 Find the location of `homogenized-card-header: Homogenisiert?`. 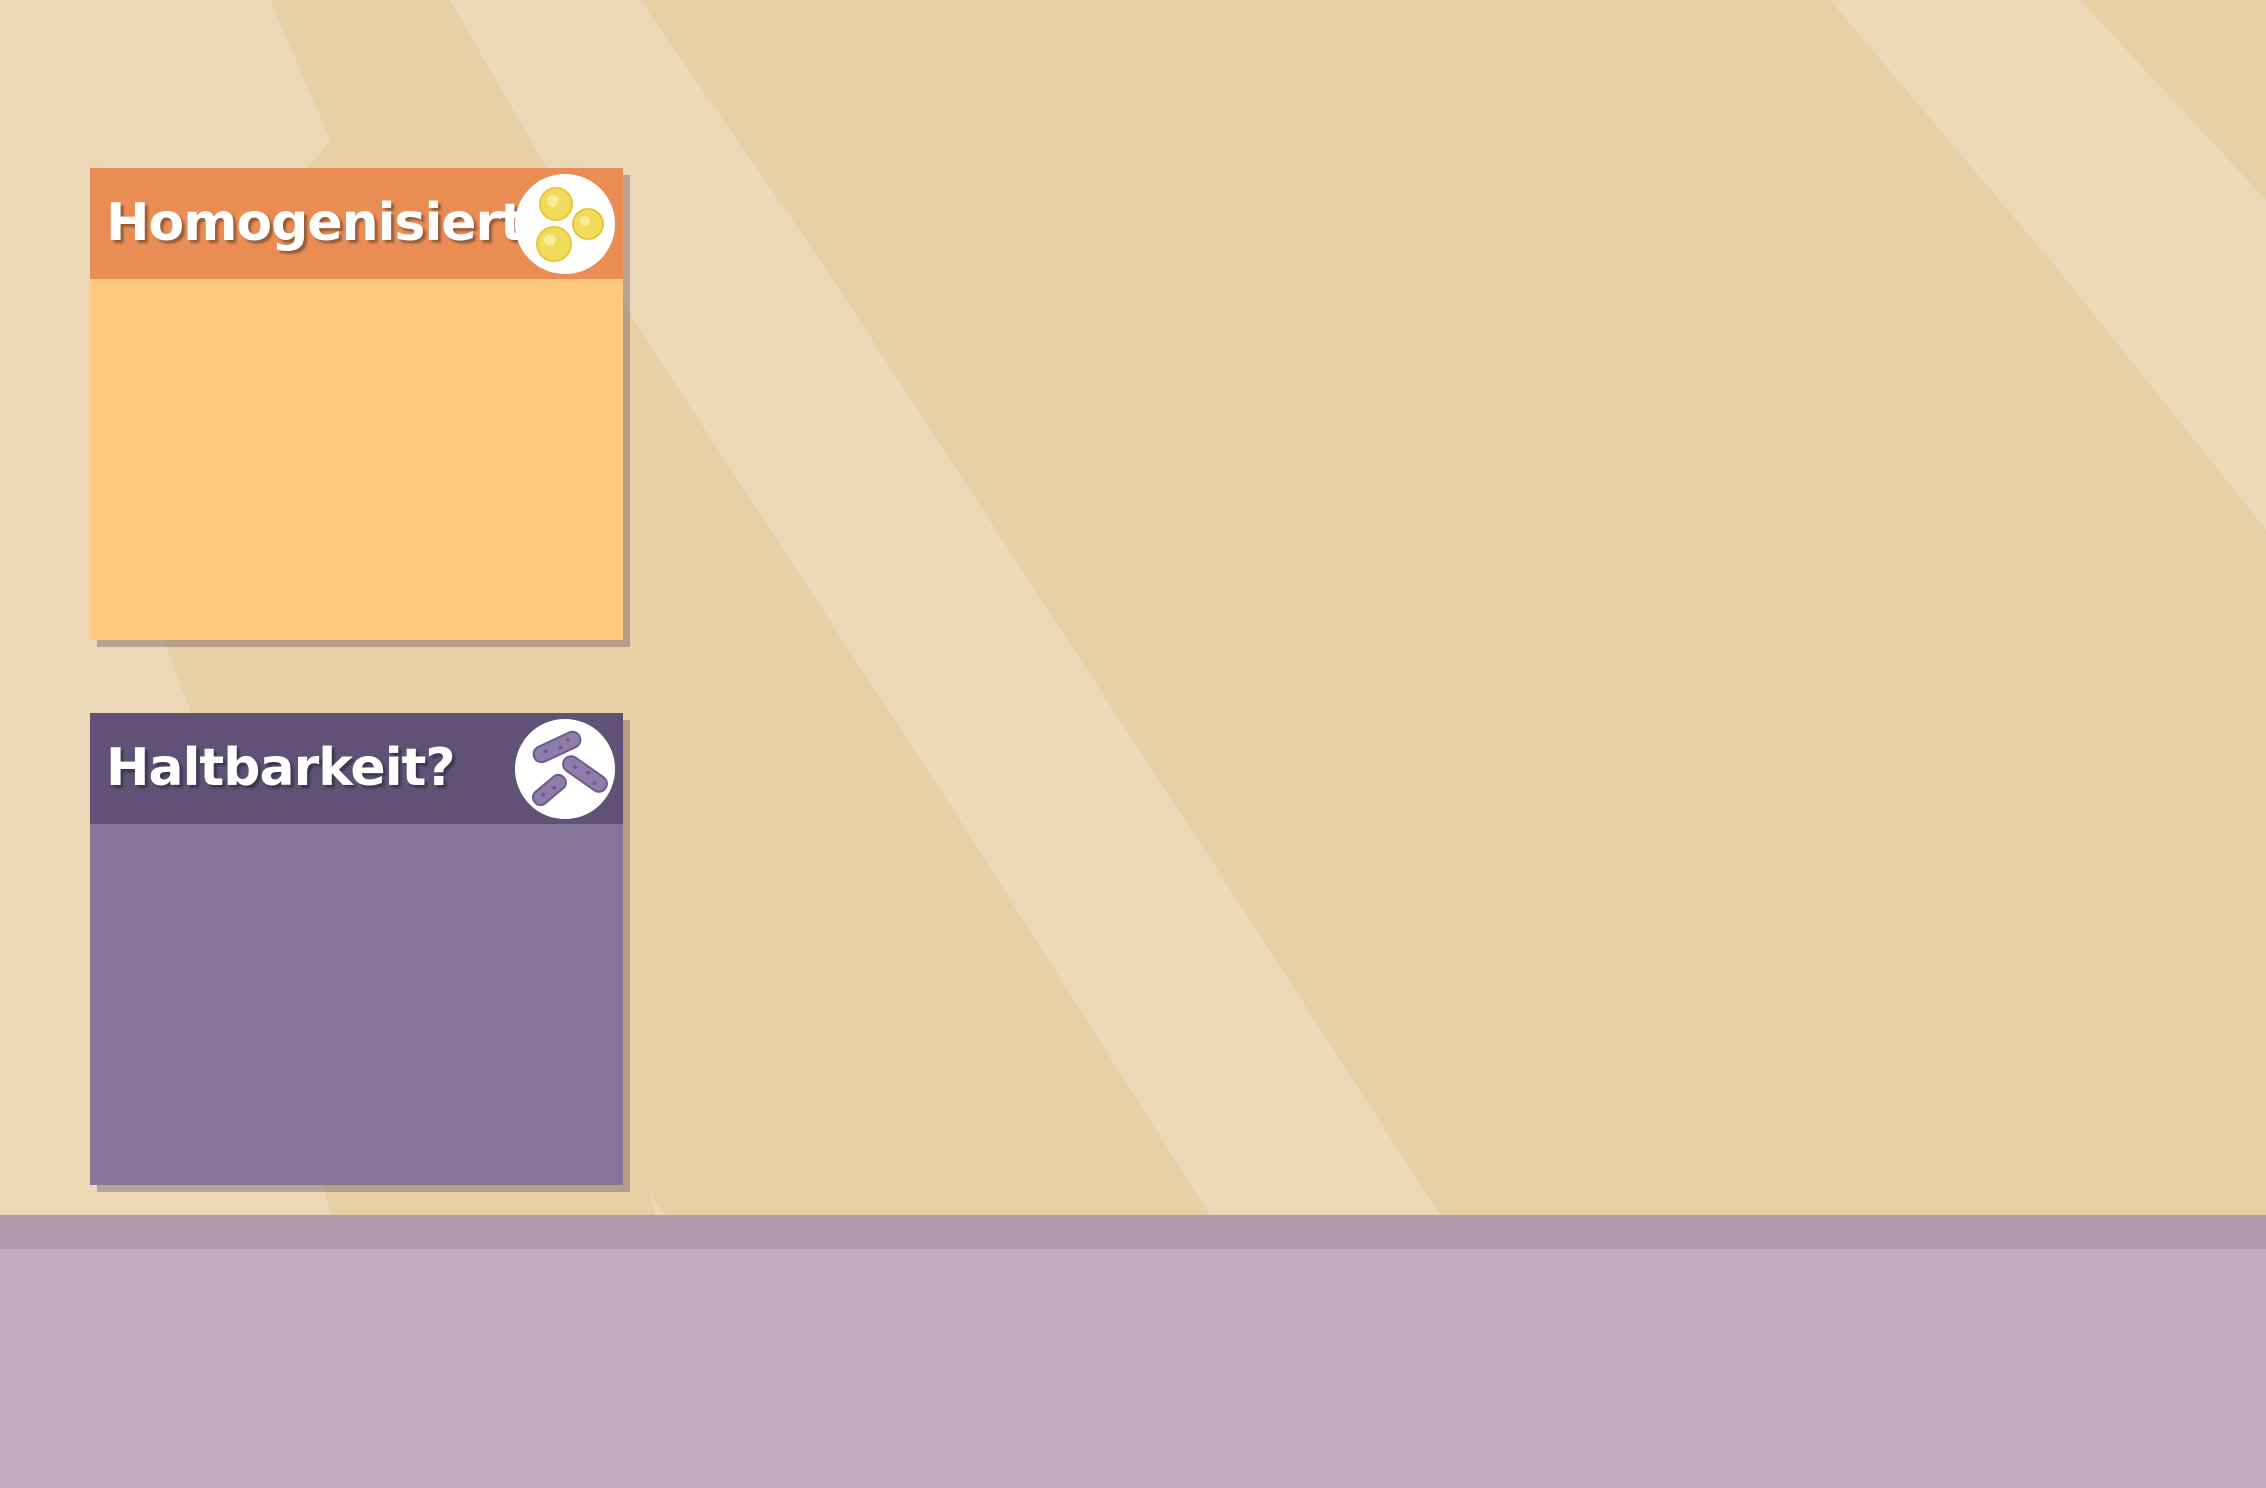

homogenized-card-header: Homogenisiert? is located at coordinates (356, 223).